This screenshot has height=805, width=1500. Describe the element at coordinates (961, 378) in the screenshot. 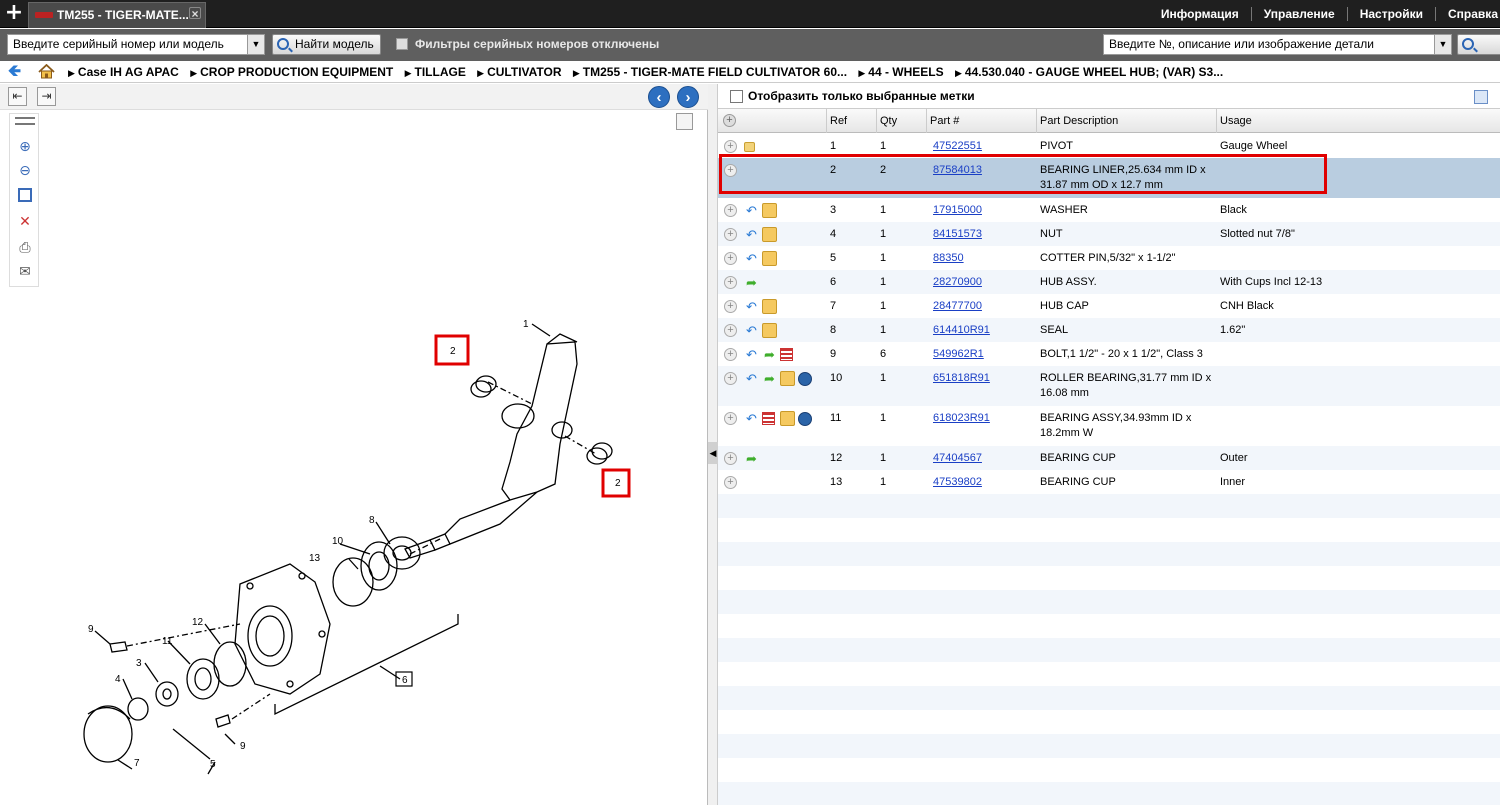

I see `row-part-link: 651818R91` at that location.